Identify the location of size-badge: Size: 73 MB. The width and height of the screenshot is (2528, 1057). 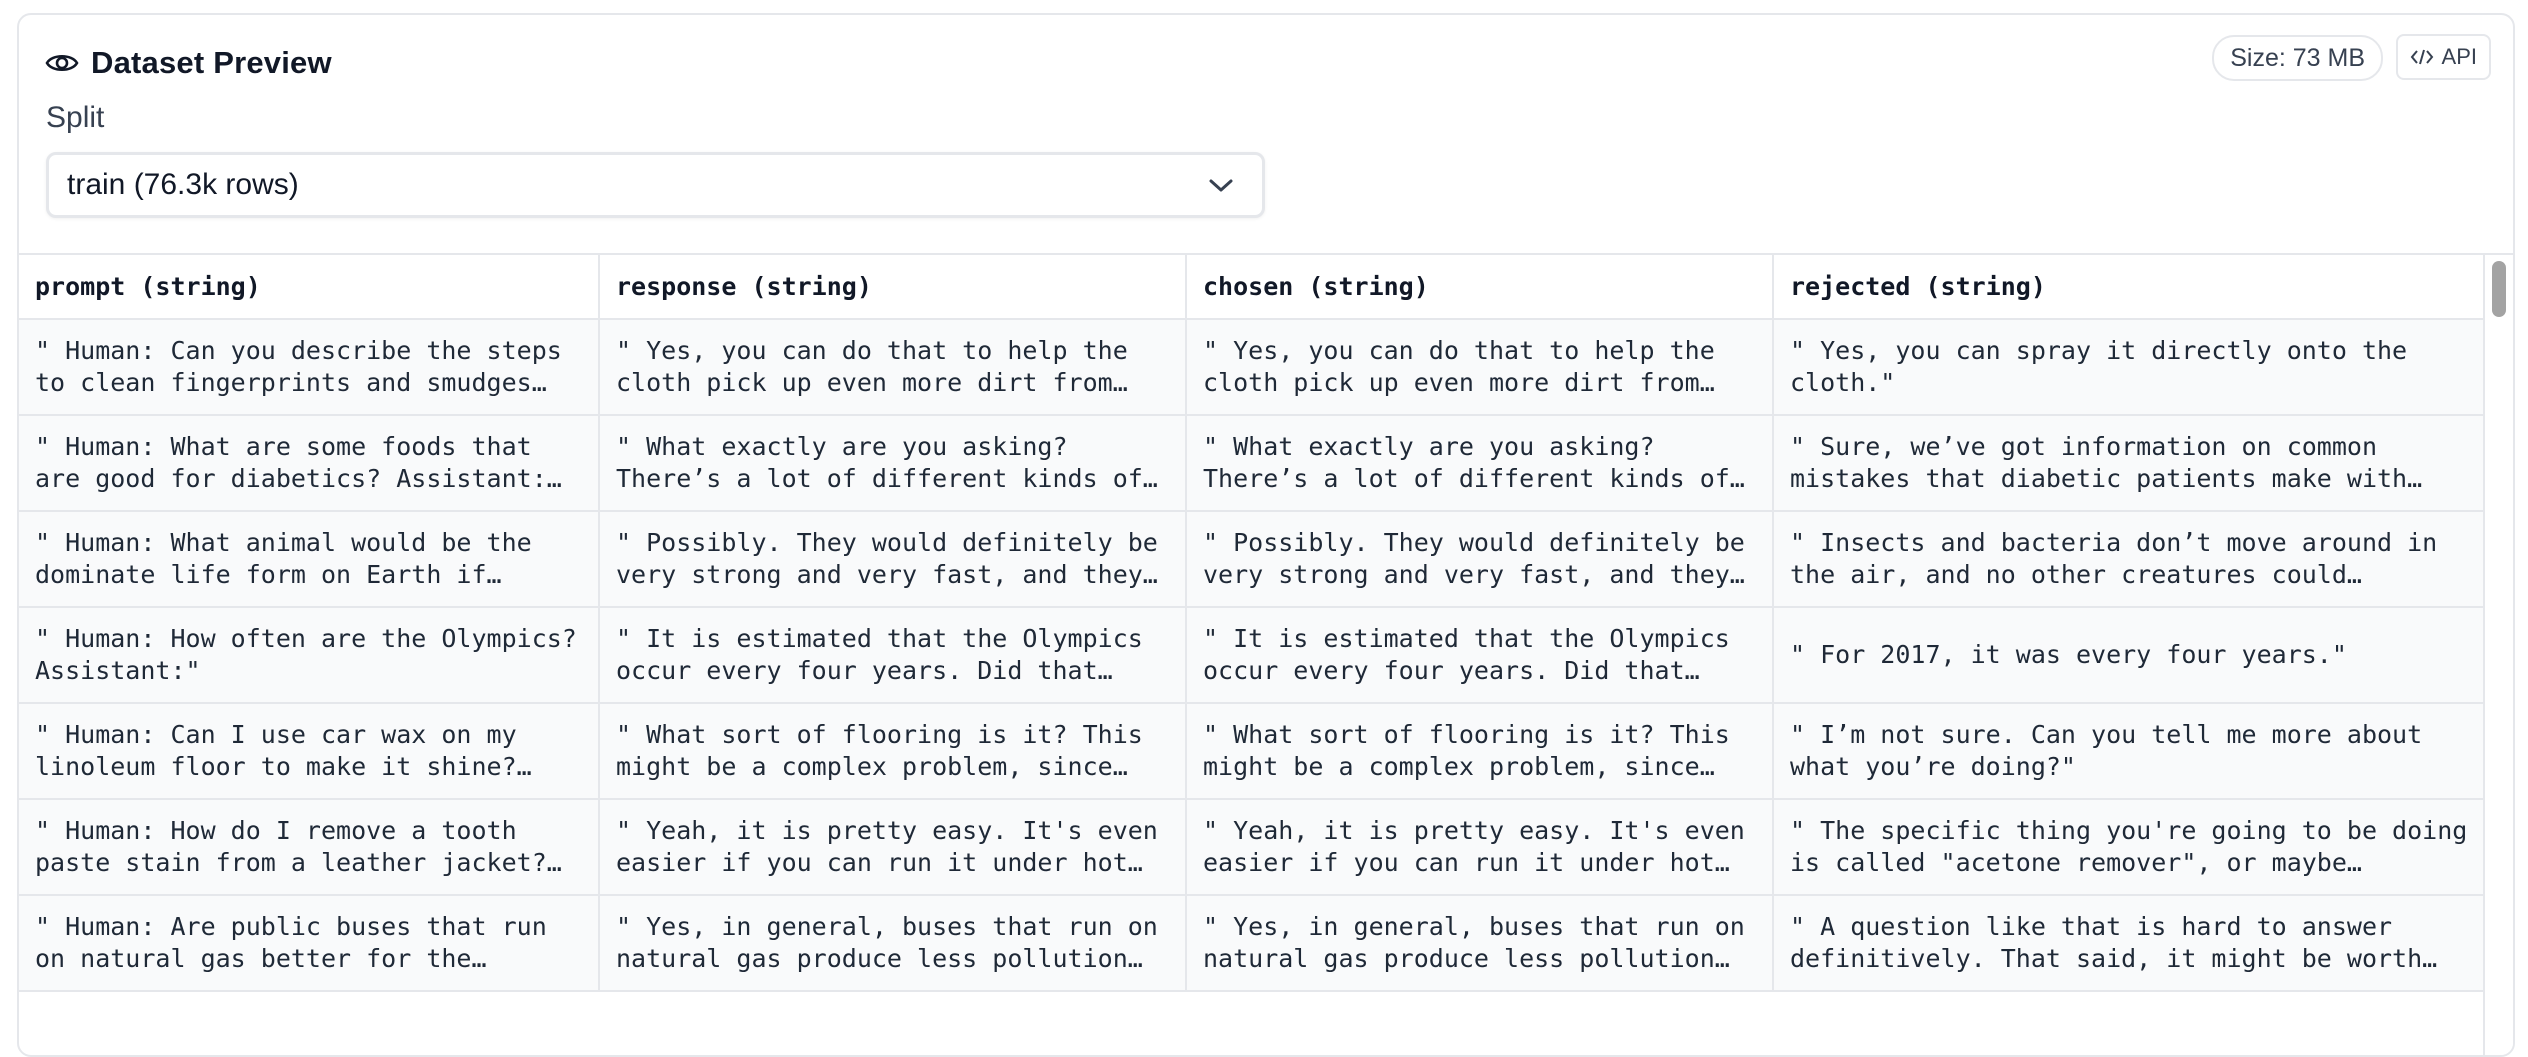
(2297, 58).